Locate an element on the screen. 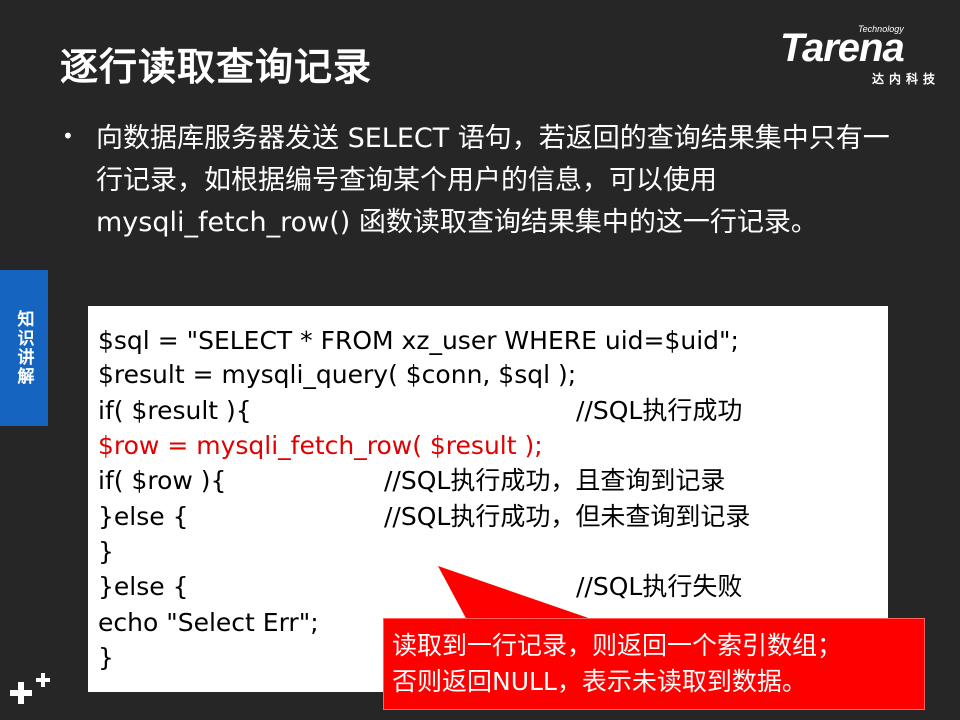 Image resolution: width=960 pixels, height=720 pixels. plus-icon is located at coordinates (30, 688).